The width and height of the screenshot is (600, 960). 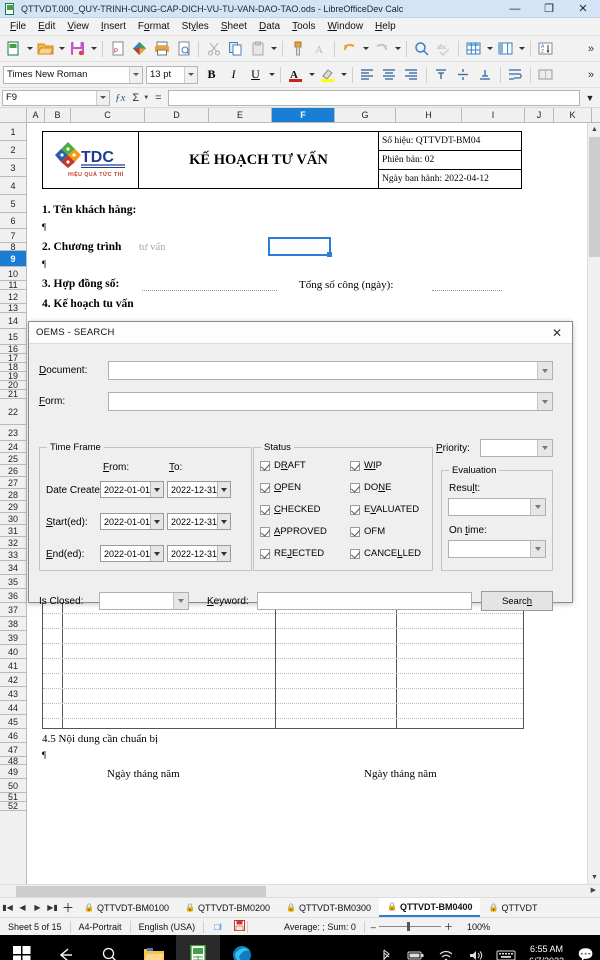 I want to click on status-checkbox-wip: WIP, so click(x=366, y=465).